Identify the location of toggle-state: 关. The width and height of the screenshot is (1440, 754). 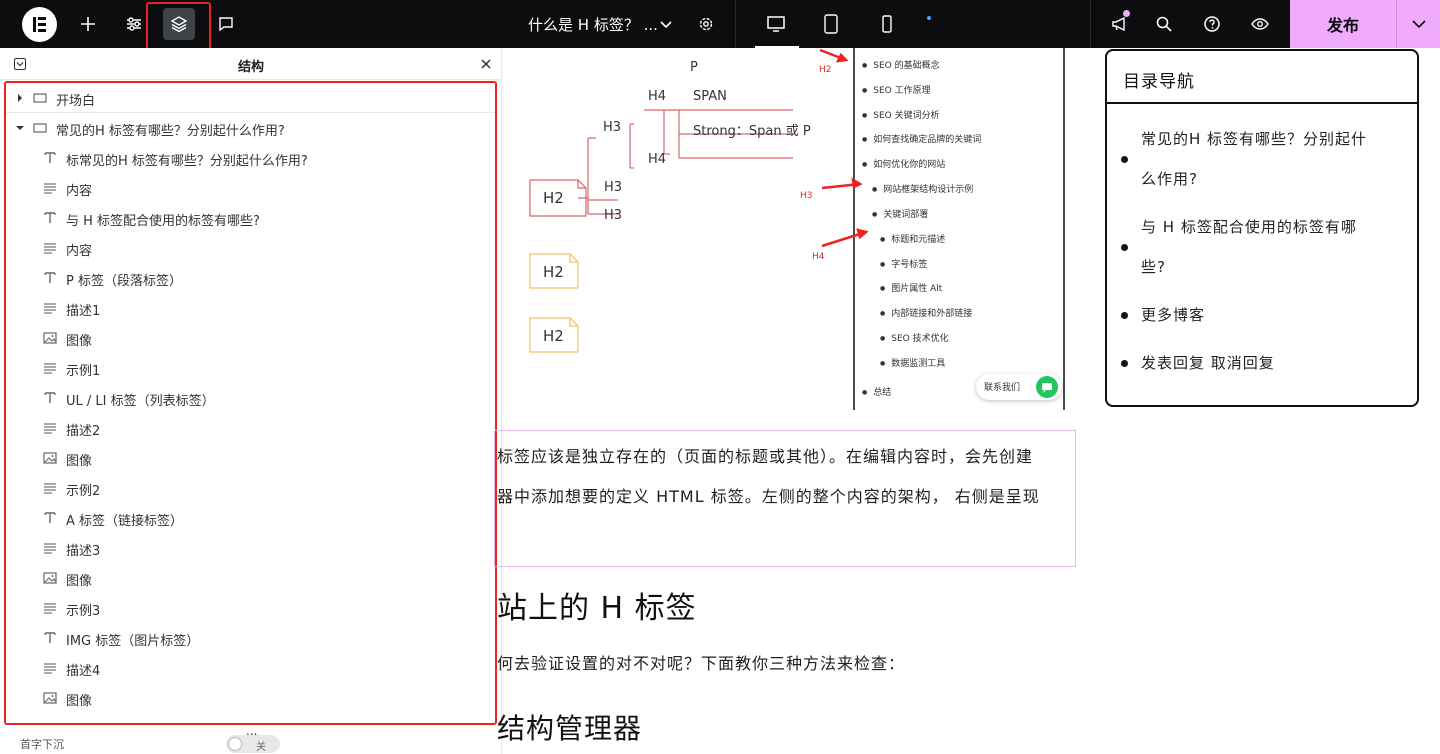
(261, 747).